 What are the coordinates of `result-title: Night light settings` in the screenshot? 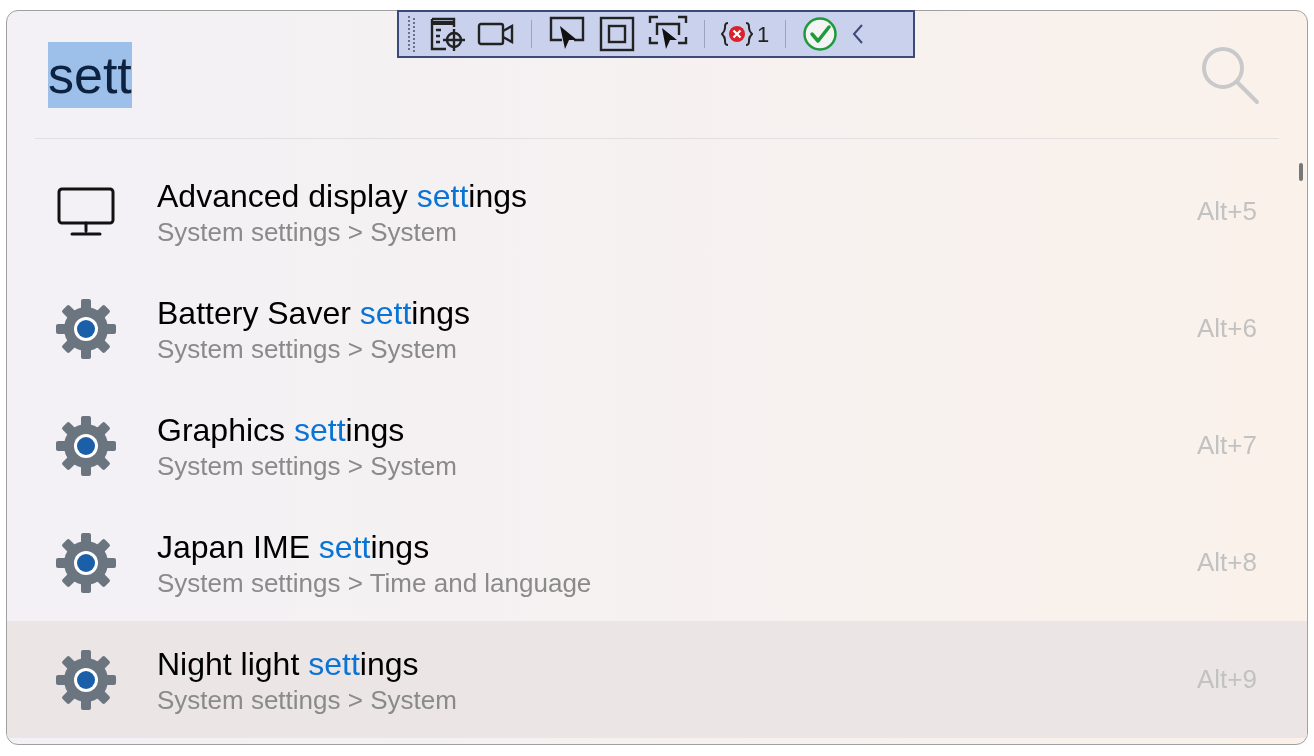 It's located at (288, 664).